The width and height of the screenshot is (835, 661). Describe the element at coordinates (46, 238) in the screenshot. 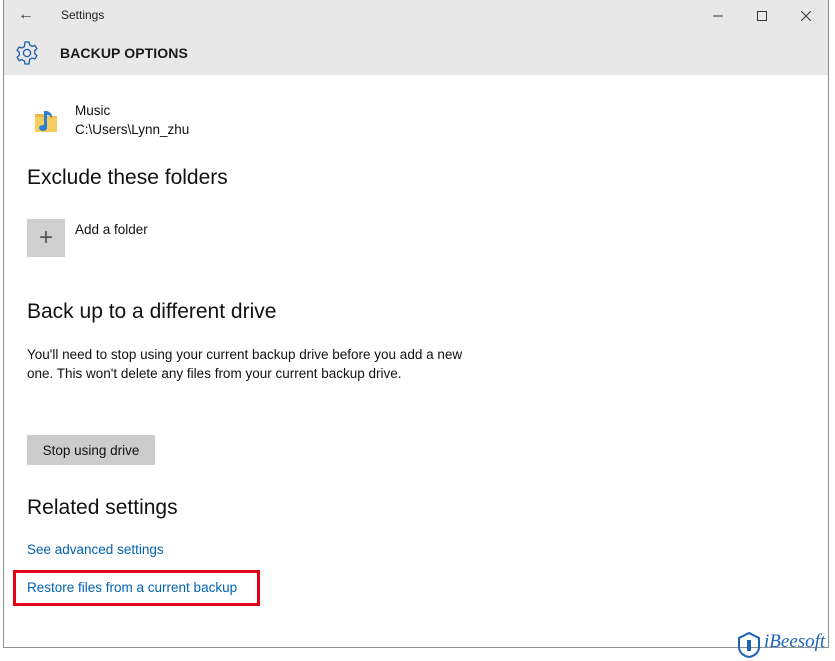

I see `plus-icon: +` at that location.